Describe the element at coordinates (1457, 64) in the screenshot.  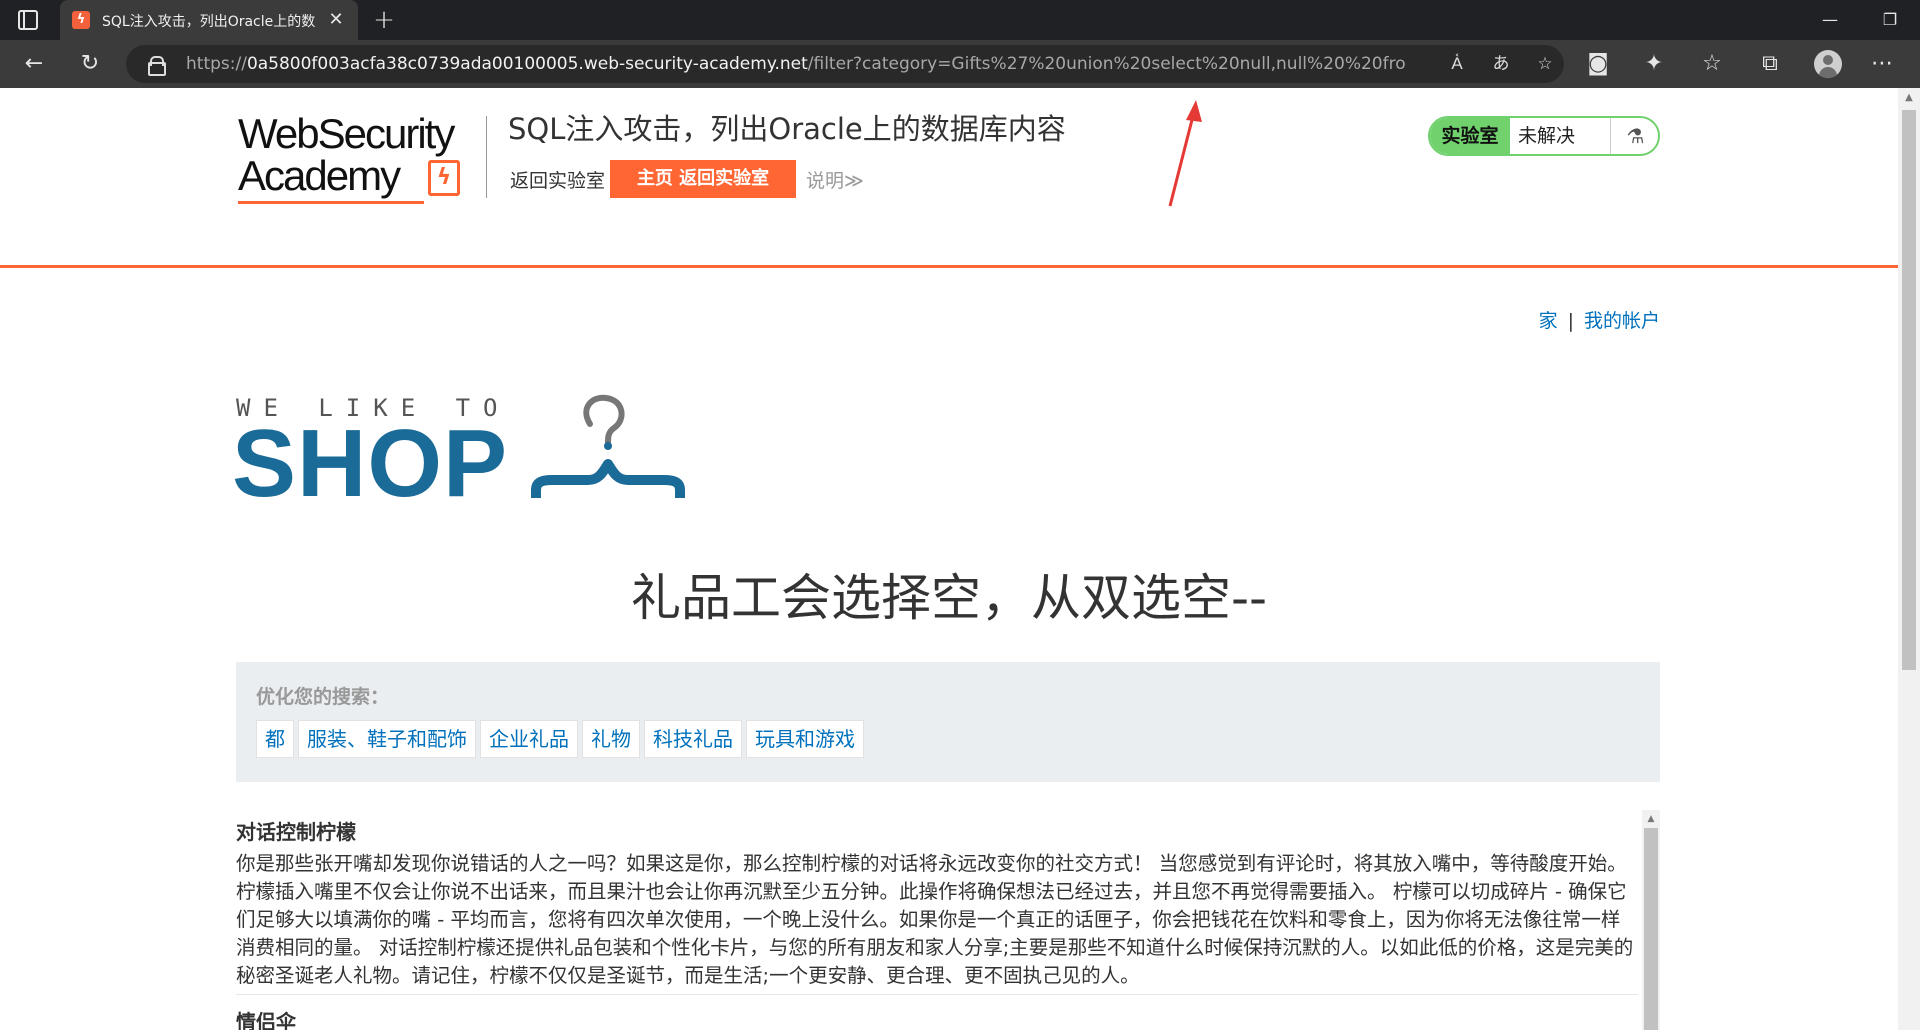
I see `read-aloud-icon: A᷾` at that location.